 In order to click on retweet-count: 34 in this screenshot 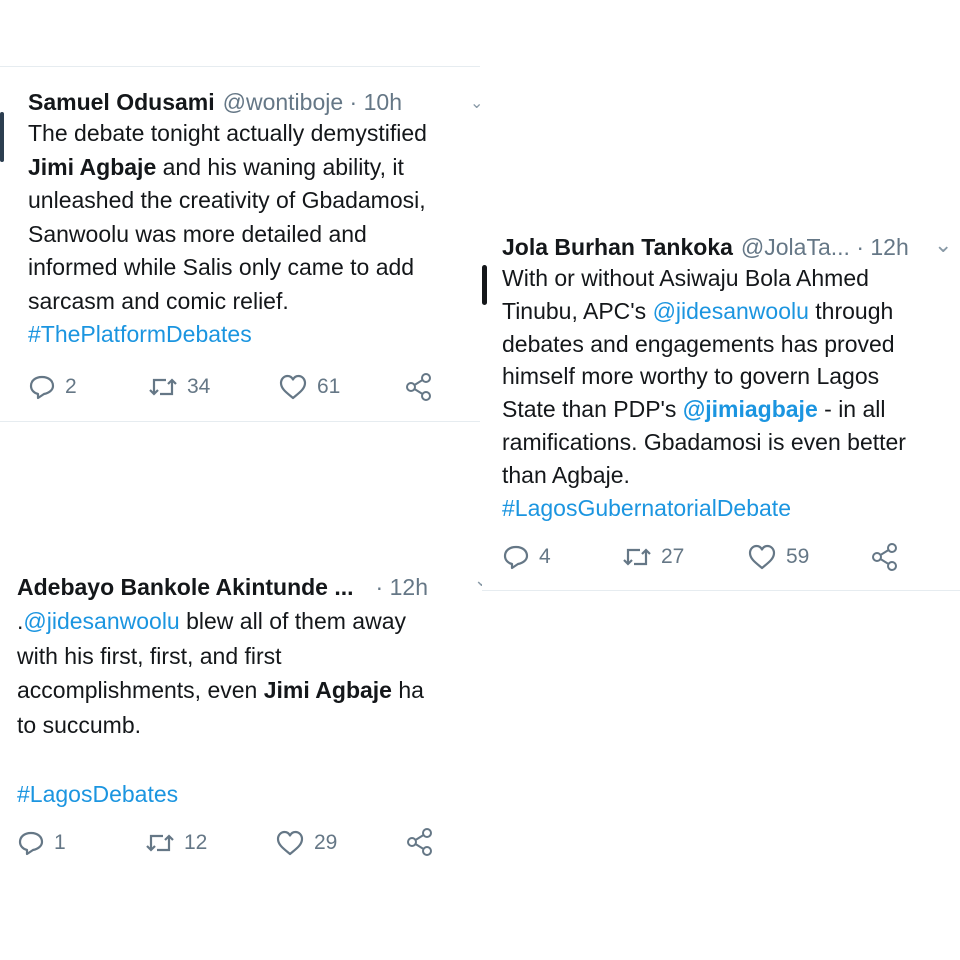, I will do `click(199, 386)`.